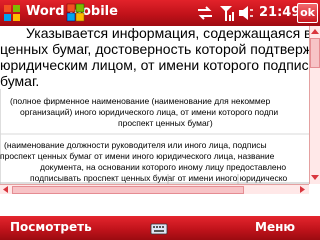  Describe the element at coordinates (205, 13) in the screenshot. I see `sync-icon` at that location.